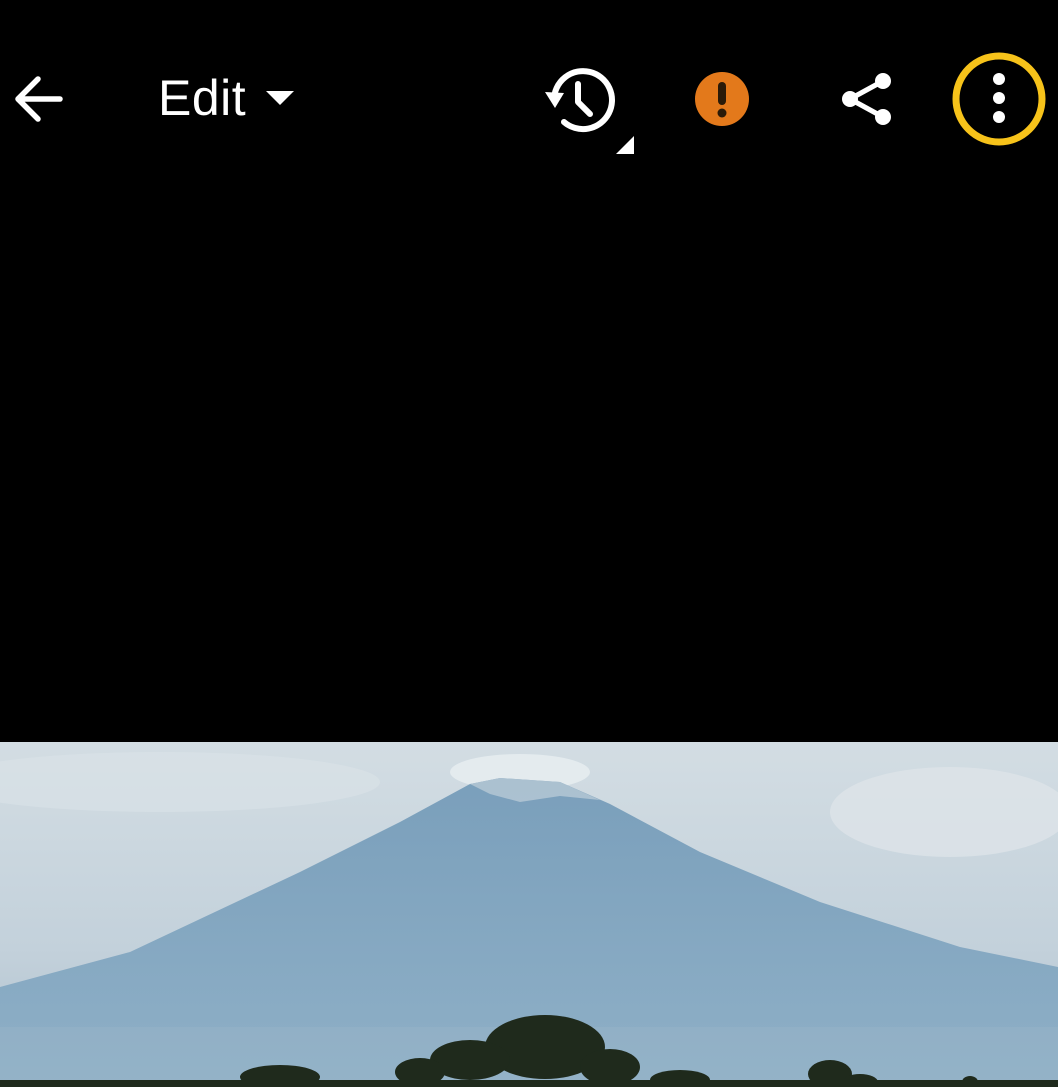 The width and height of the screenshot is (1058, 1087). Describe the element at coordinates (202, 98) in the screenshot. I see `edit-mode-label: Edit` at that location.